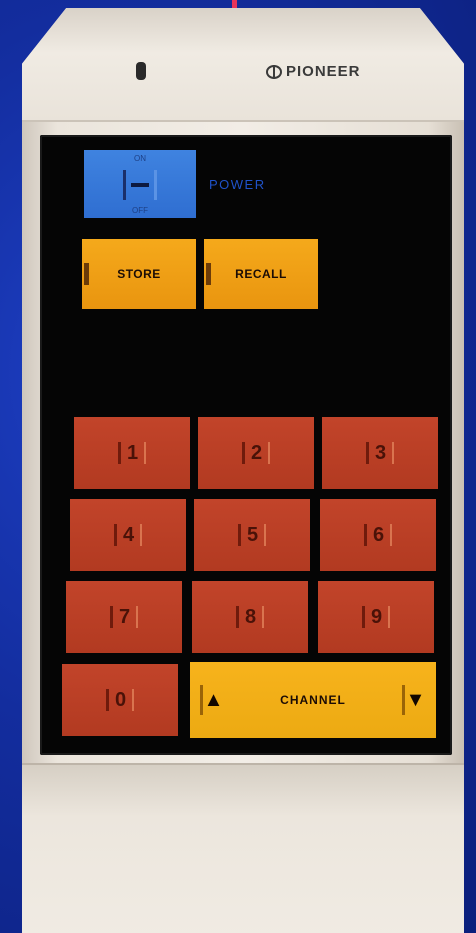 Image resolution: width=476 pixels, height=933 pixels. I want to click on channel-up-icon: ▲, so click(212, 700).